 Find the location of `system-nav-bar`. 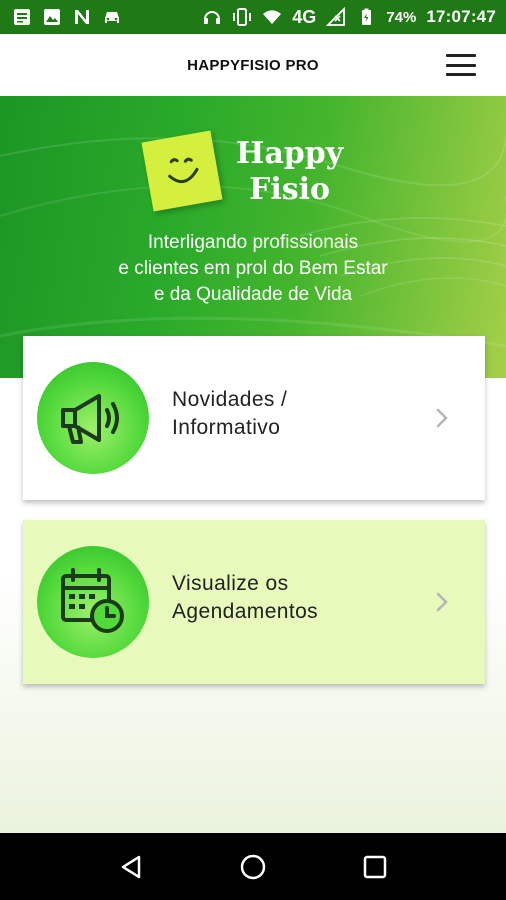

system-nav-bar is located at coordinates (253, 866).